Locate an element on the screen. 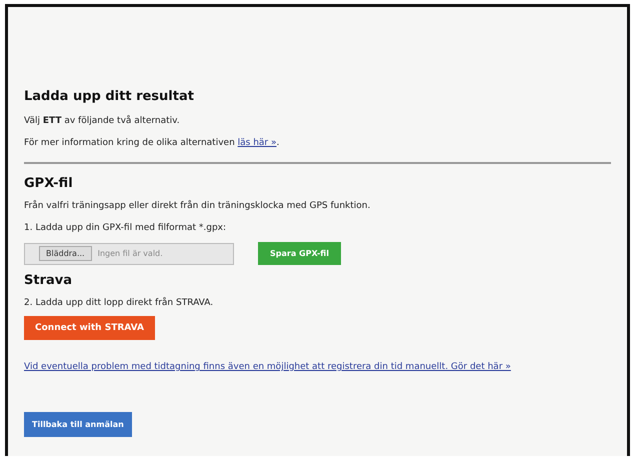  instruction-text: Välj ETT av följande två alternativ. is located at coordinates (102, 121).